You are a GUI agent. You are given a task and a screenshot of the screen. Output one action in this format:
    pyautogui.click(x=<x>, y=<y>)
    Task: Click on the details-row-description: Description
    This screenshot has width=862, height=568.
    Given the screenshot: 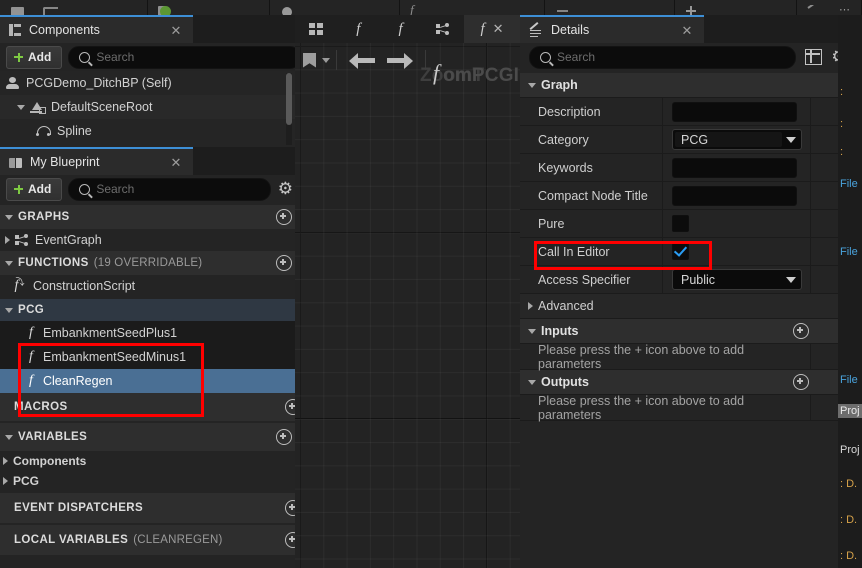 What is the action you would take?
    pyautogui.click(x=679, y=112)
    